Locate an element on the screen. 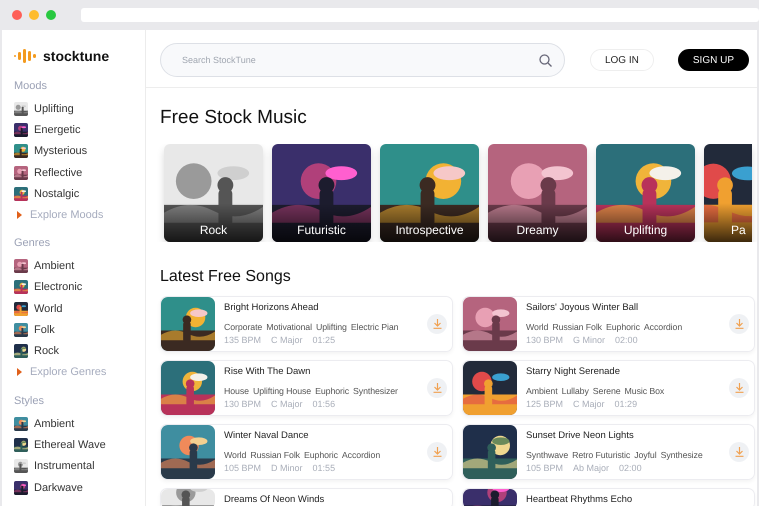 This screenshot has height=506, width=759. sidebar-item: Nostalgic is located at coordinates (79, 193).